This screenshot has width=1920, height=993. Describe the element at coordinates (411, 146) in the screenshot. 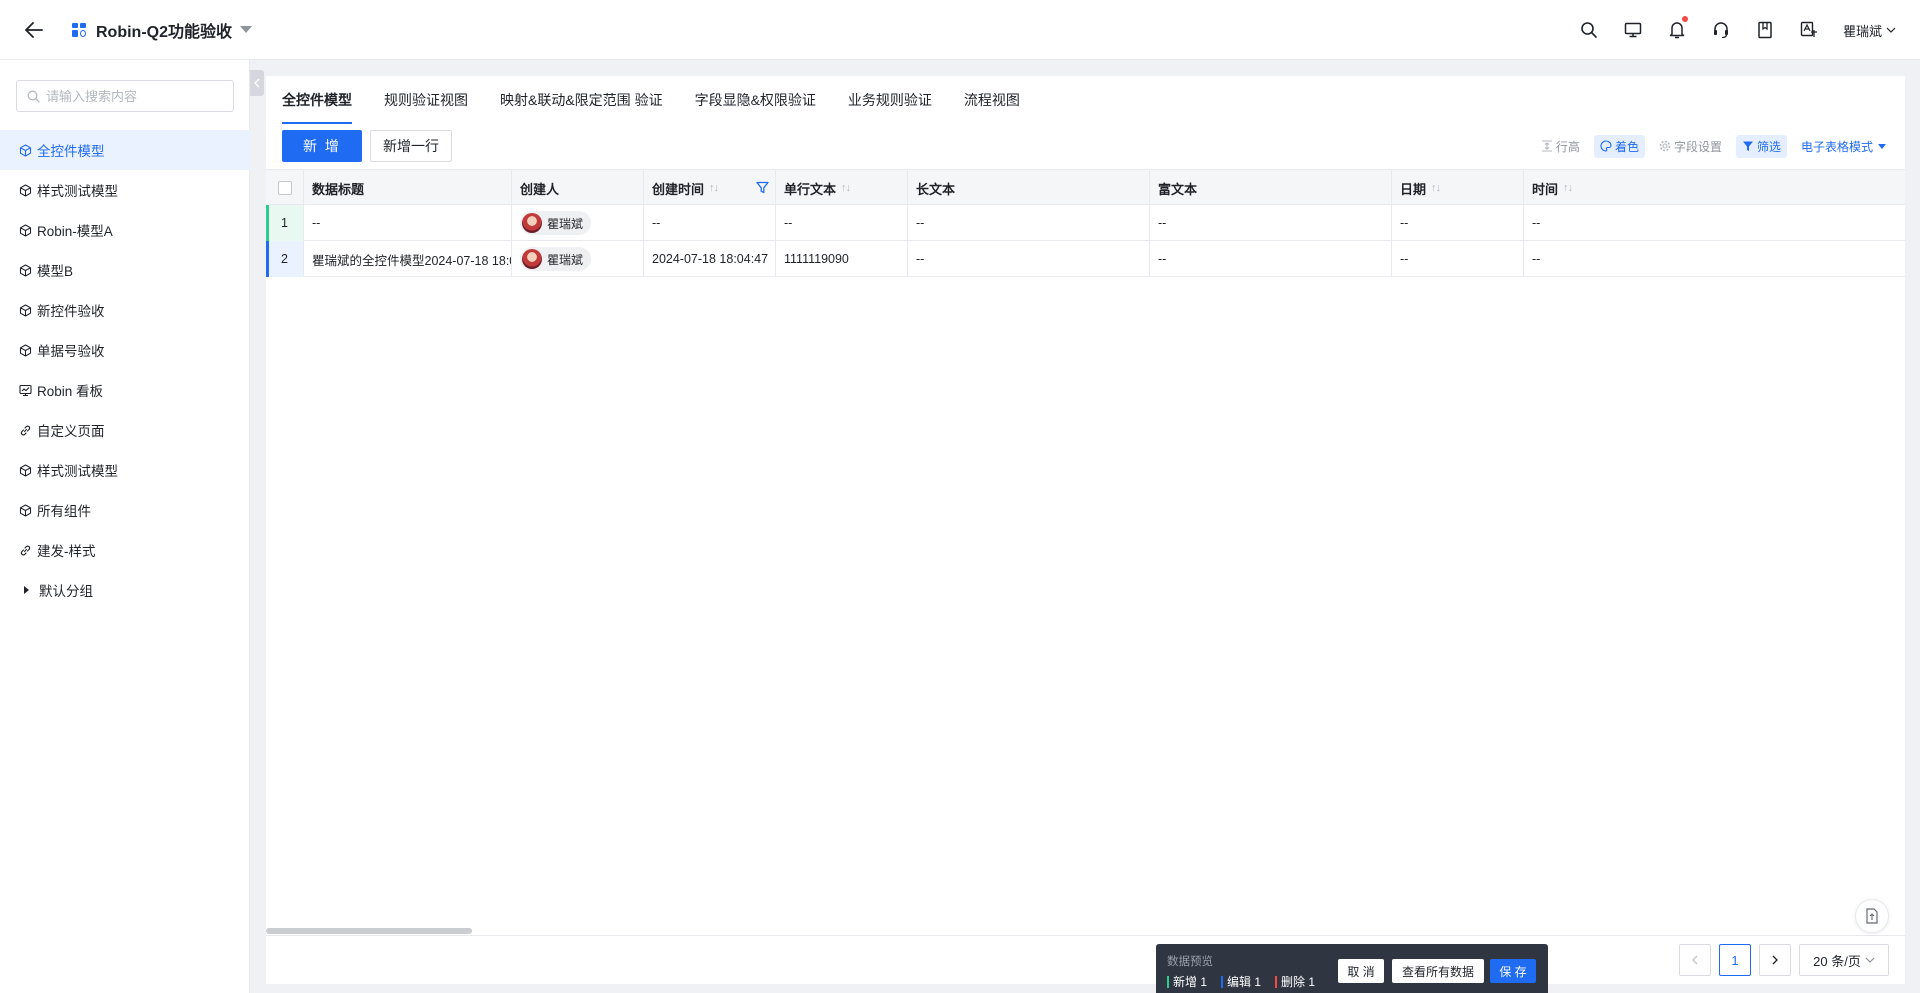

I see `add-row-button: 新增一行` at that location.